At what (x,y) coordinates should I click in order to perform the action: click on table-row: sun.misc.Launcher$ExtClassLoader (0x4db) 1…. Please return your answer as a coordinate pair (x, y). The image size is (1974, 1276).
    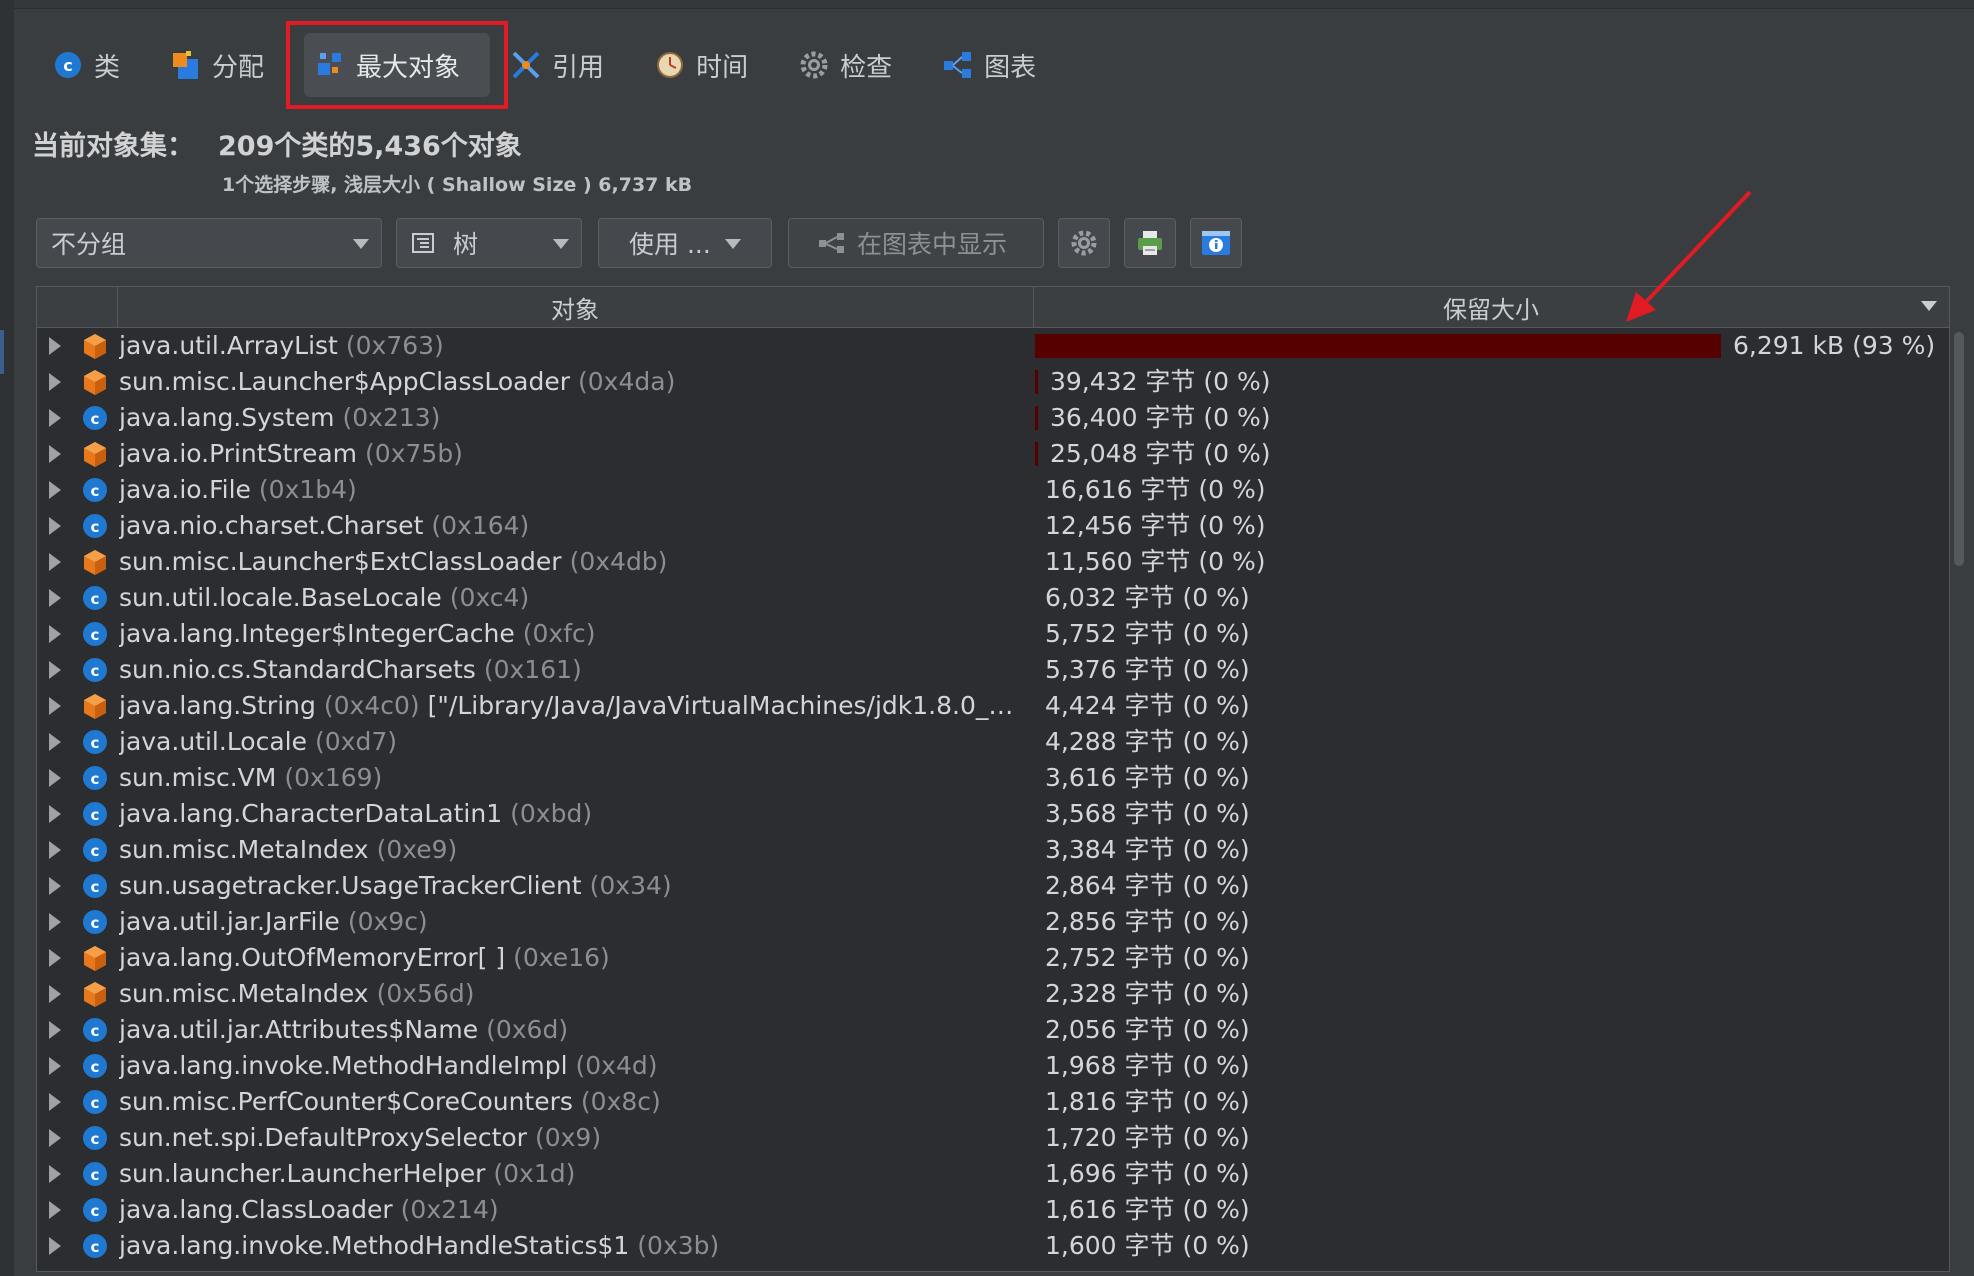
    Looking at the image, I should click on (993, 562).